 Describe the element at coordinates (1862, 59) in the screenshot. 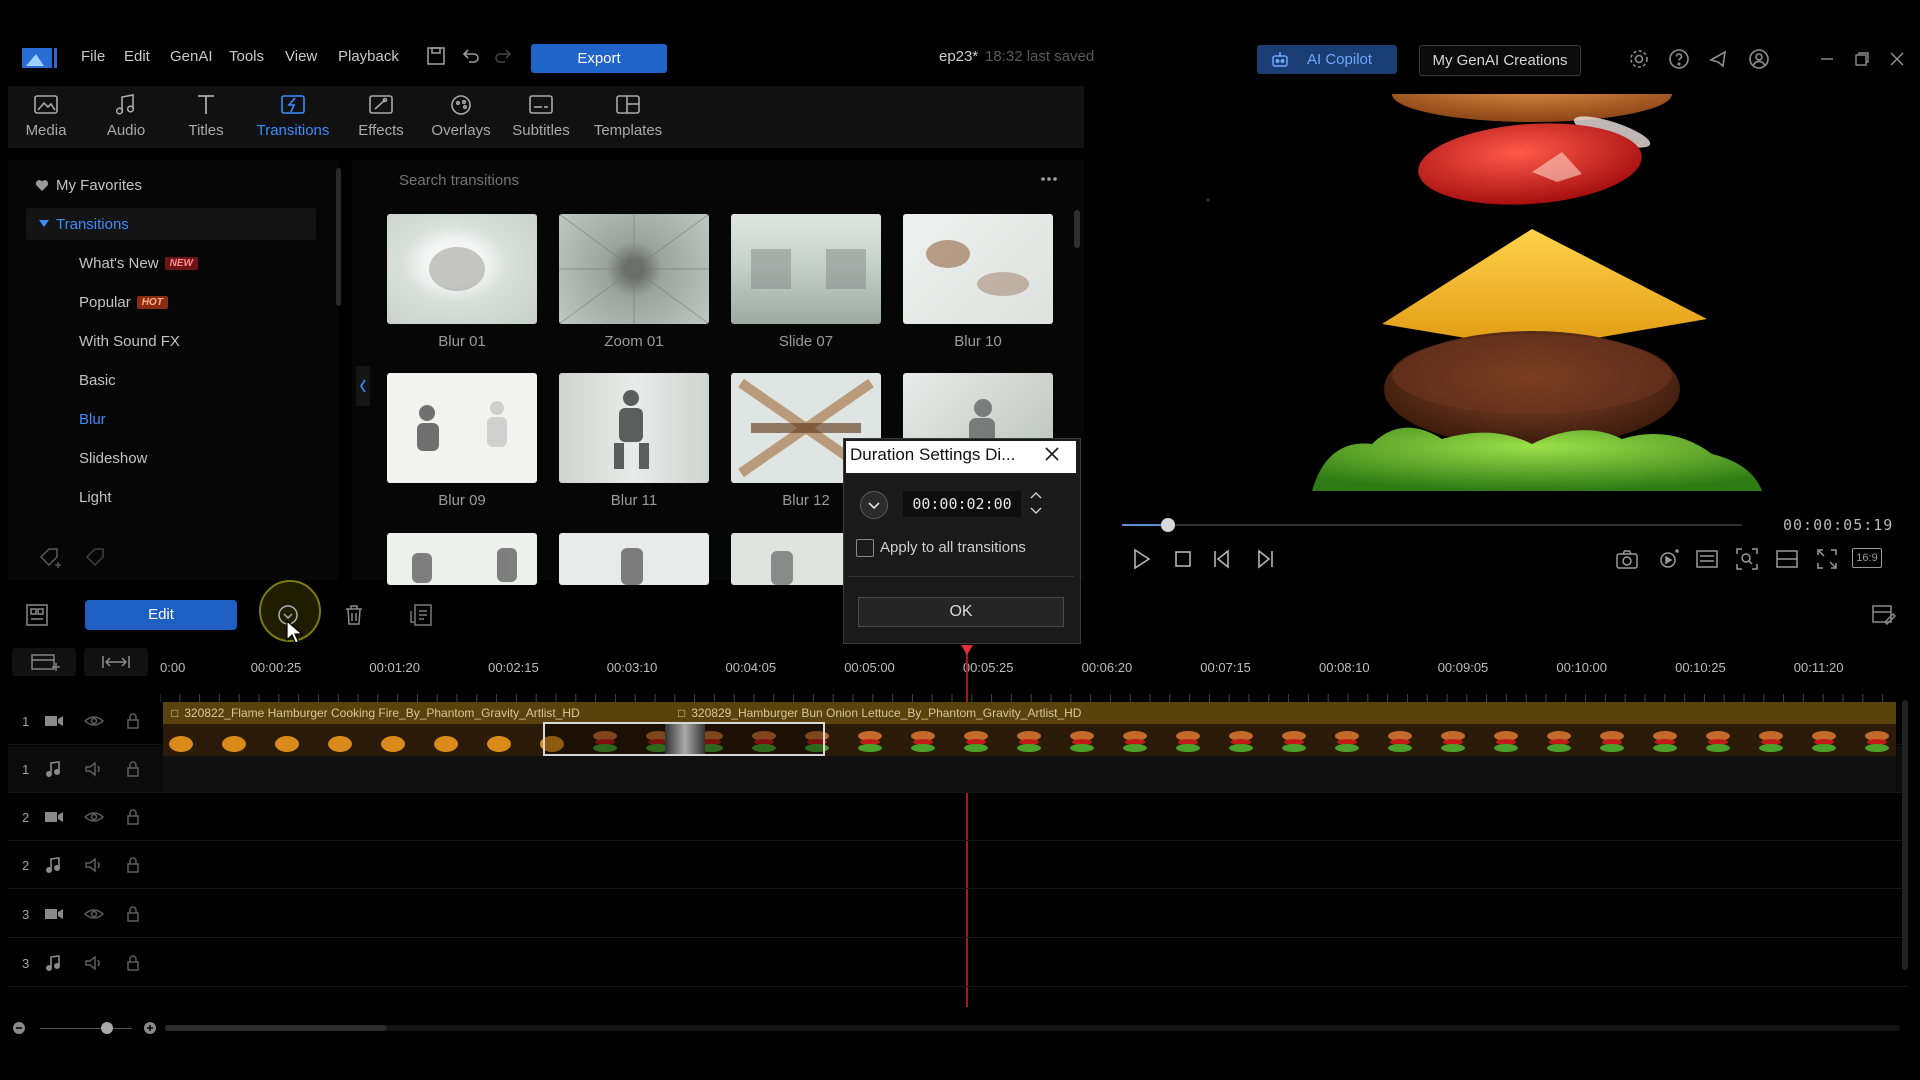

I see `restore-icon` at that location.